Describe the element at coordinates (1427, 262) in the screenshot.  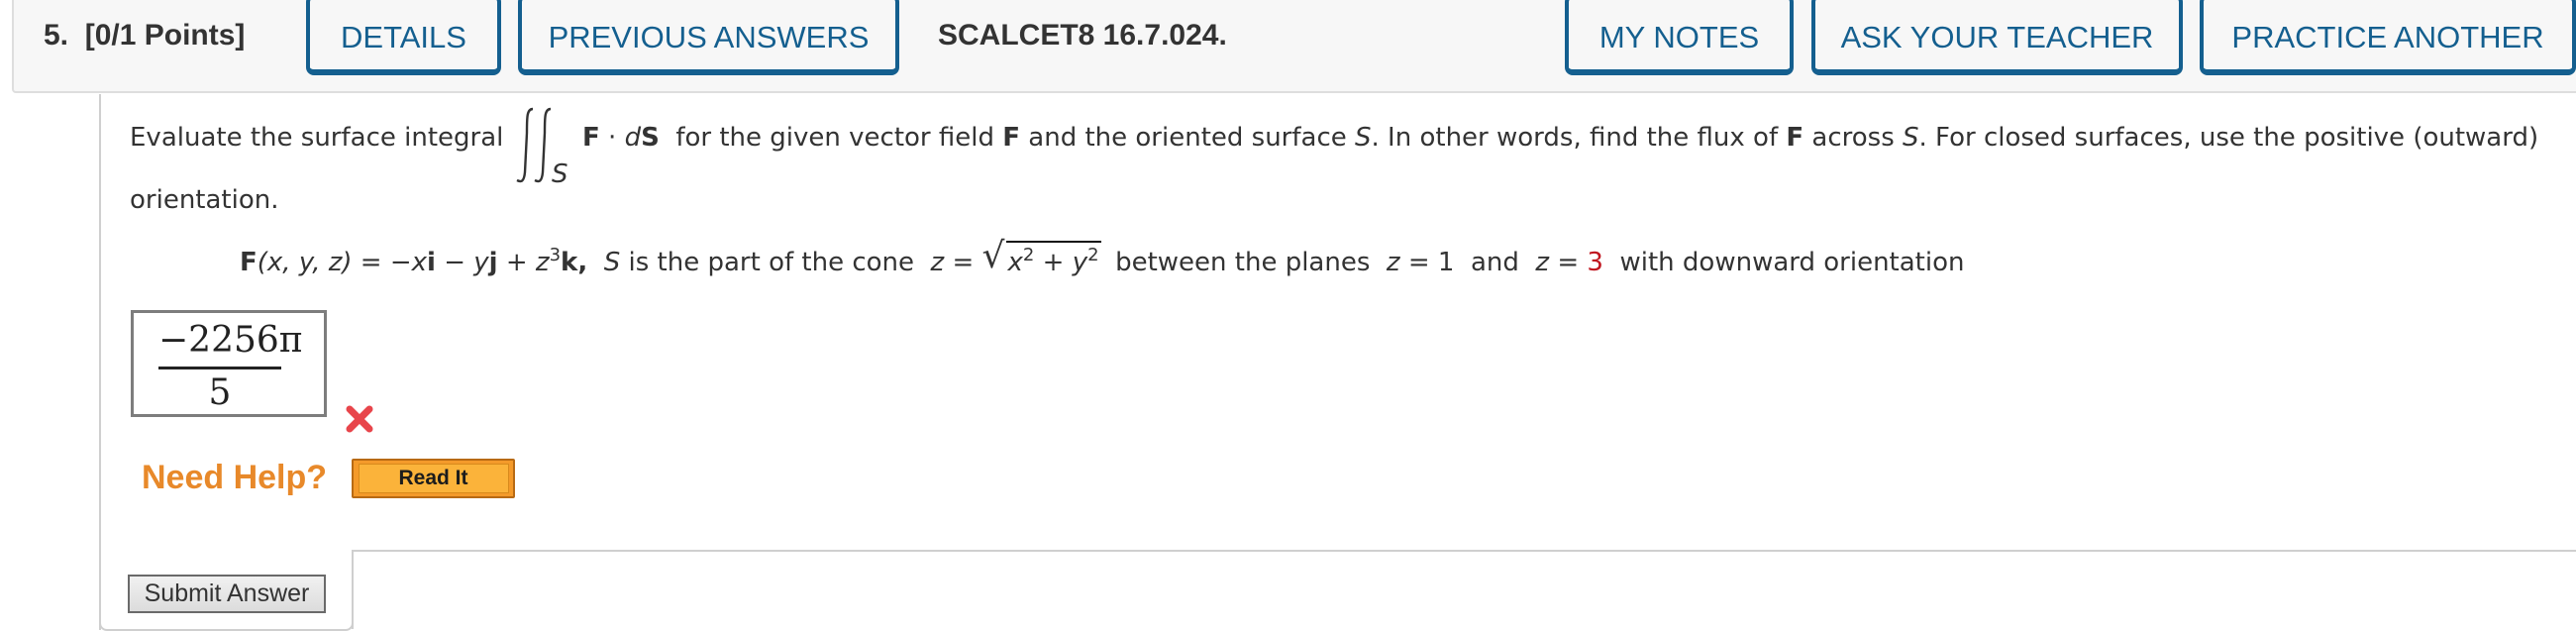
I see `text-segment: = 1` at that location.